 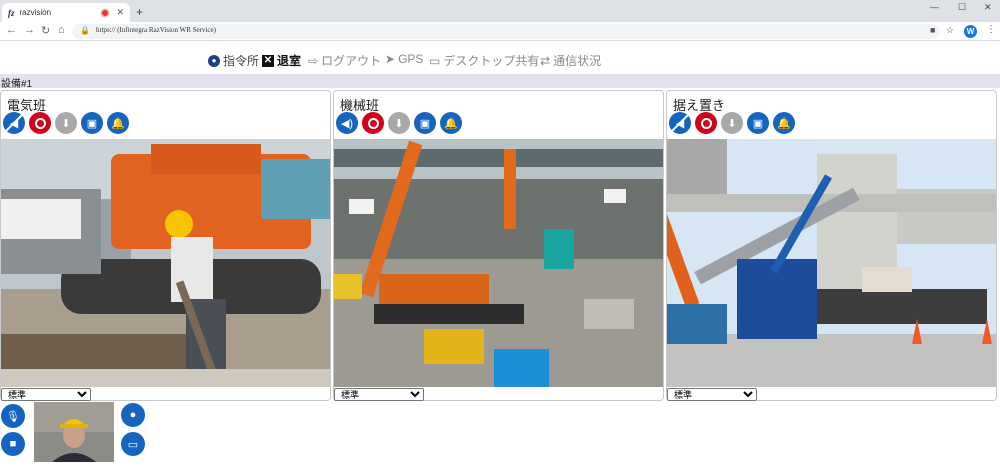 I want to click on screen-share-button: ▭, so click(x=133, y=444).